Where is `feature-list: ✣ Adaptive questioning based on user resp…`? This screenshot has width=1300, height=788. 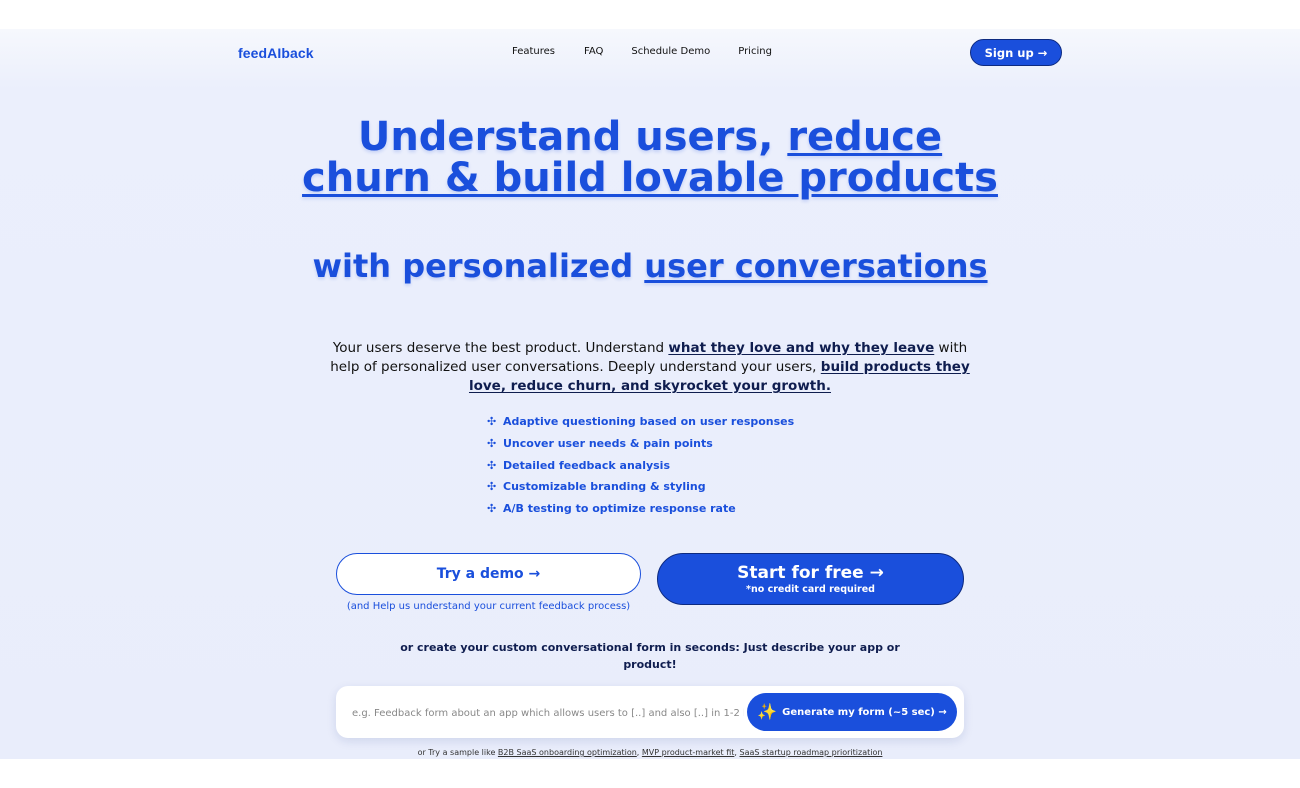
feature-list: ✣ Adaptive questioning based on user resp… is located at coordinates (640, 465).